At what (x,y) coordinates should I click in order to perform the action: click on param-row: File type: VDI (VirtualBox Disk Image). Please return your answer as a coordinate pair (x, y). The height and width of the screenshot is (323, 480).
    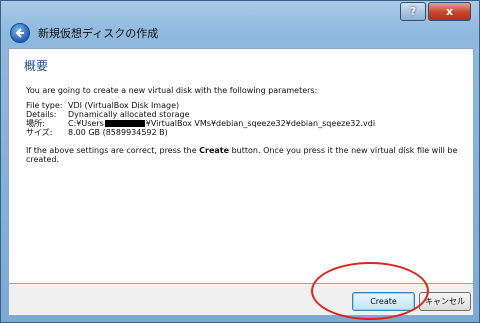
    Looking at the image, I should click on (200, 105).